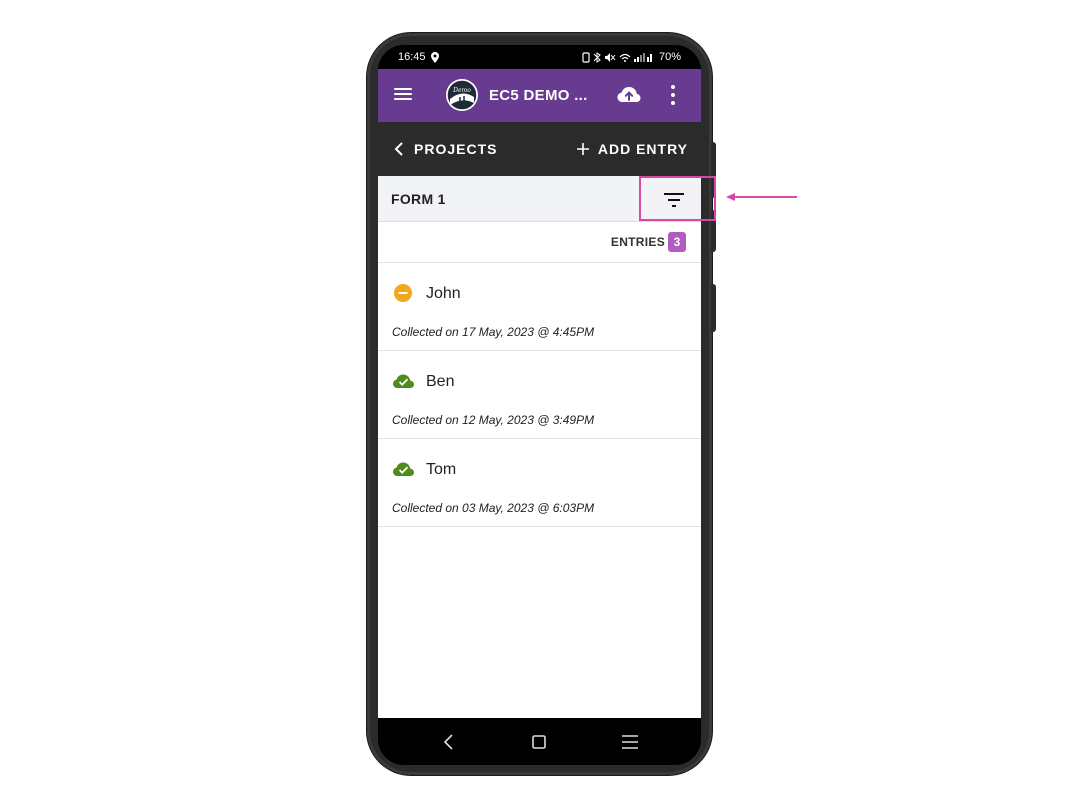 This screenshot has width=1080, height=810. I want to click on project-logo: Demo, so click(462, 95).